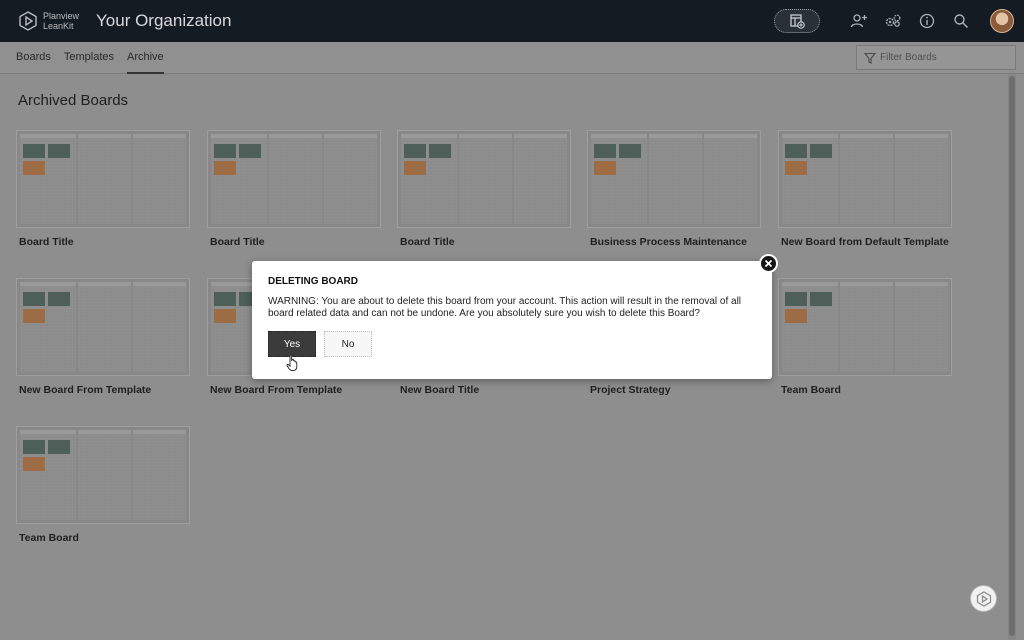 This screenshot has width=1024, height=640. I want to click on board-card: Business Process Maintenance, so click(674, 189).